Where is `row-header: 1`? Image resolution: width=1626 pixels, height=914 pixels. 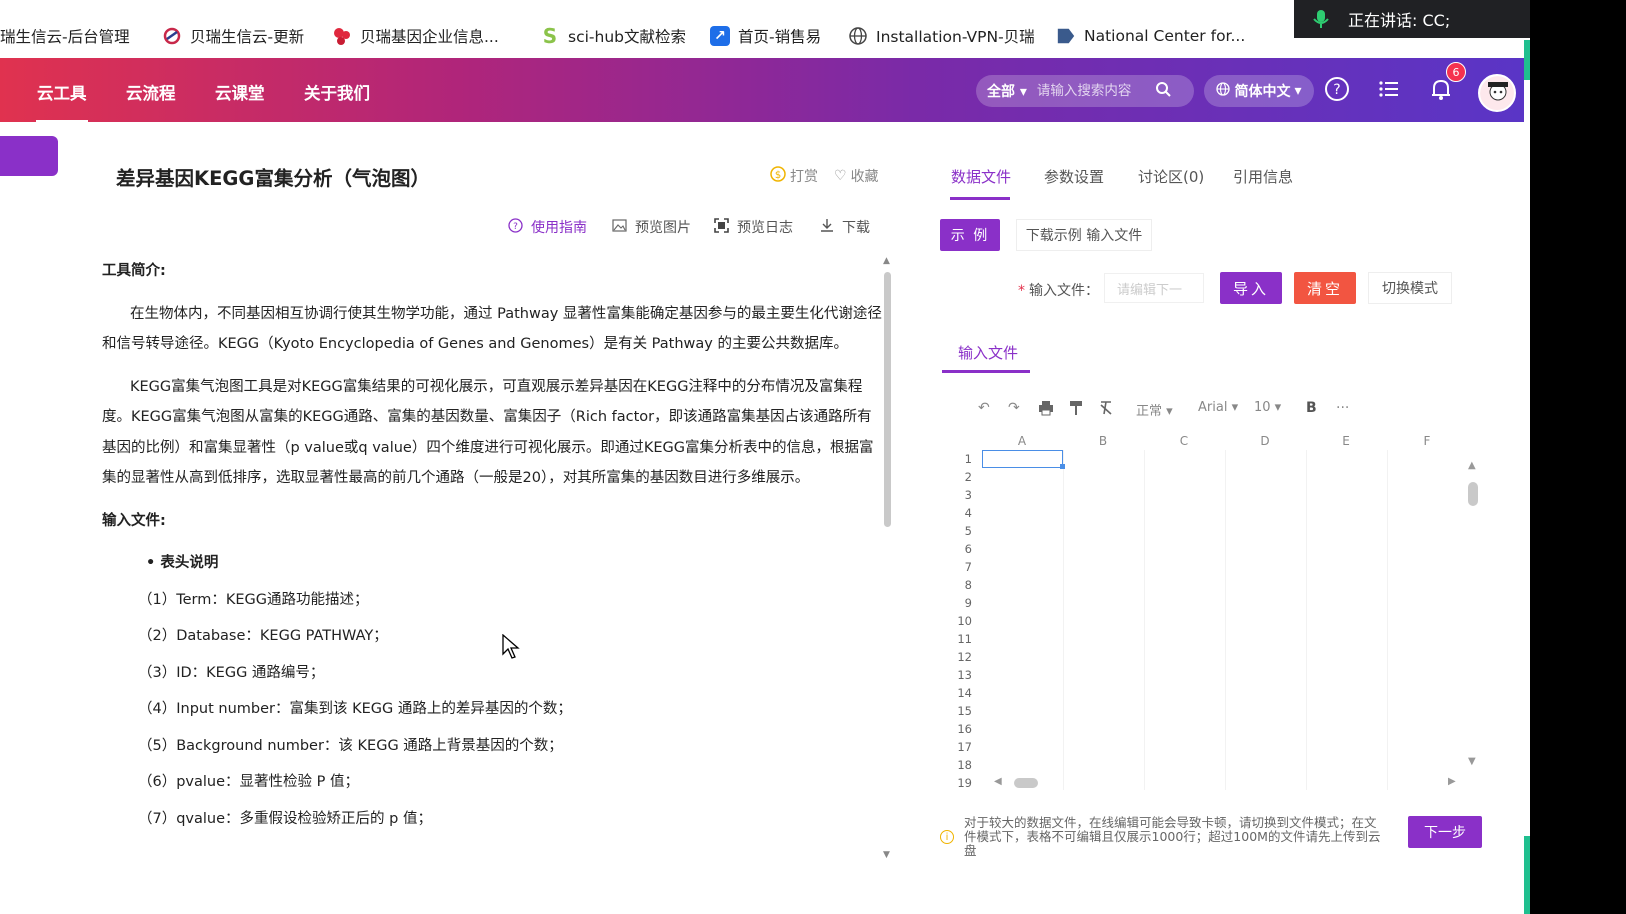 row-header: 1 is located at coordinates (957, 459).